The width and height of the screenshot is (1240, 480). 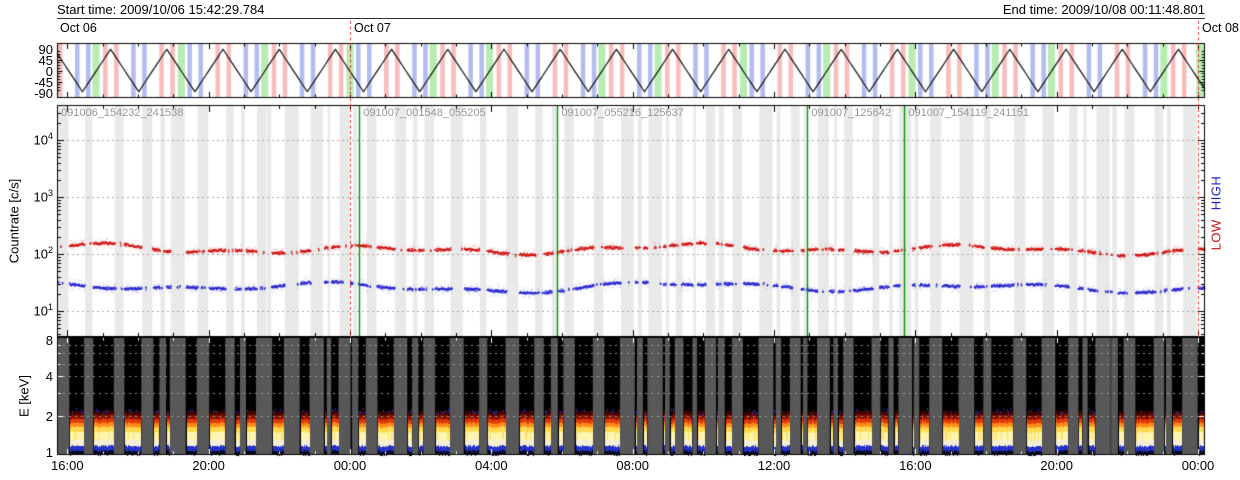 What do you see at coordinates (491, 465) in the screenshot?
I see `x-tick-label: 04:00` at bounding box center [491, 465].